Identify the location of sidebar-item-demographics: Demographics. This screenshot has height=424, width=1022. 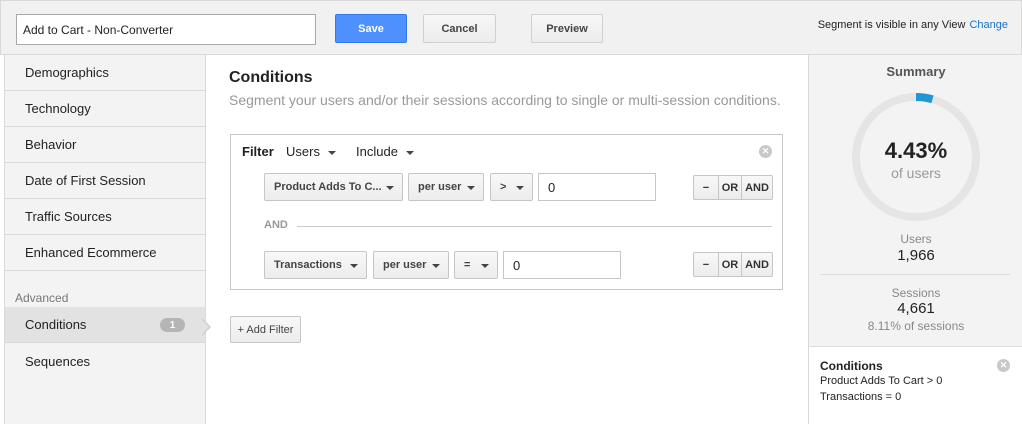
(105, 73).